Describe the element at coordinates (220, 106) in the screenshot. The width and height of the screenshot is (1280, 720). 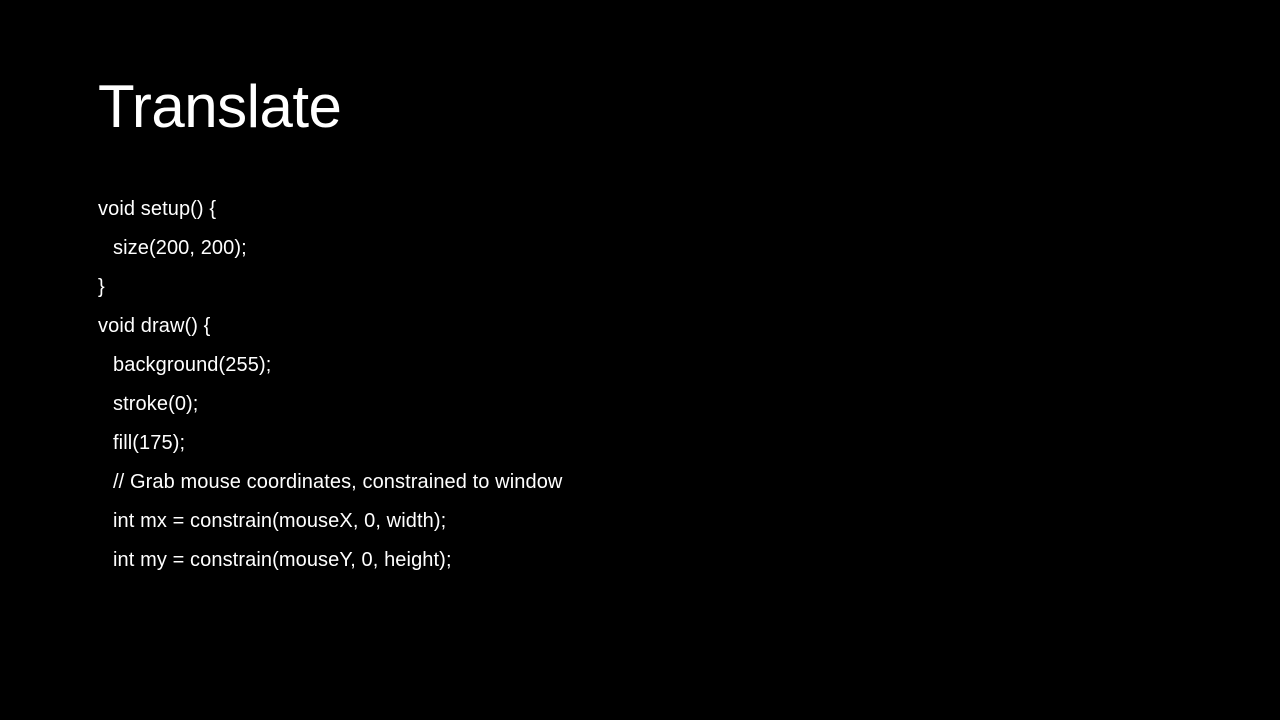
I see `slide-title: Translate` at that location.